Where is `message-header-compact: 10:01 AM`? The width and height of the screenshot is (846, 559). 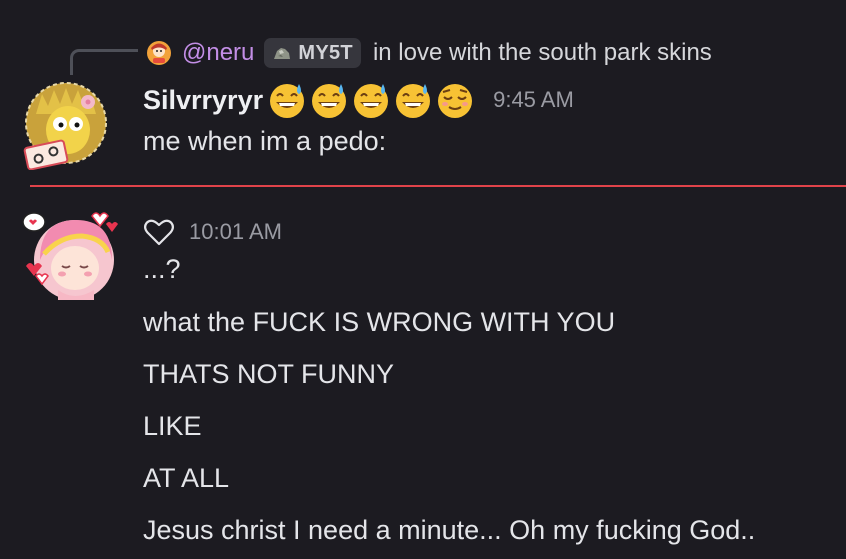 message-header-compact: 10:01 AM is located at coordinates (212, 232).